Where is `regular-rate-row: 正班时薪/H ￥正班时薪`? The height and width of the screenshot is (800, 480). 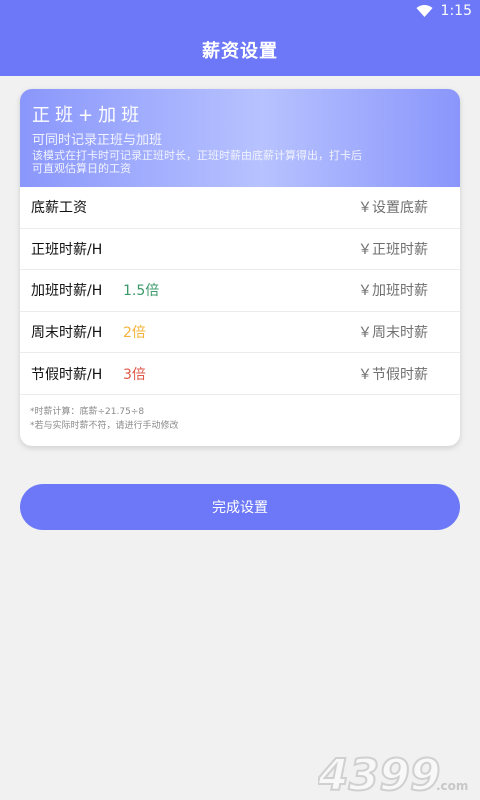 regular-rate-row: 正班时薪/H ￥正班时薪 is located at coordinates (240, 250).